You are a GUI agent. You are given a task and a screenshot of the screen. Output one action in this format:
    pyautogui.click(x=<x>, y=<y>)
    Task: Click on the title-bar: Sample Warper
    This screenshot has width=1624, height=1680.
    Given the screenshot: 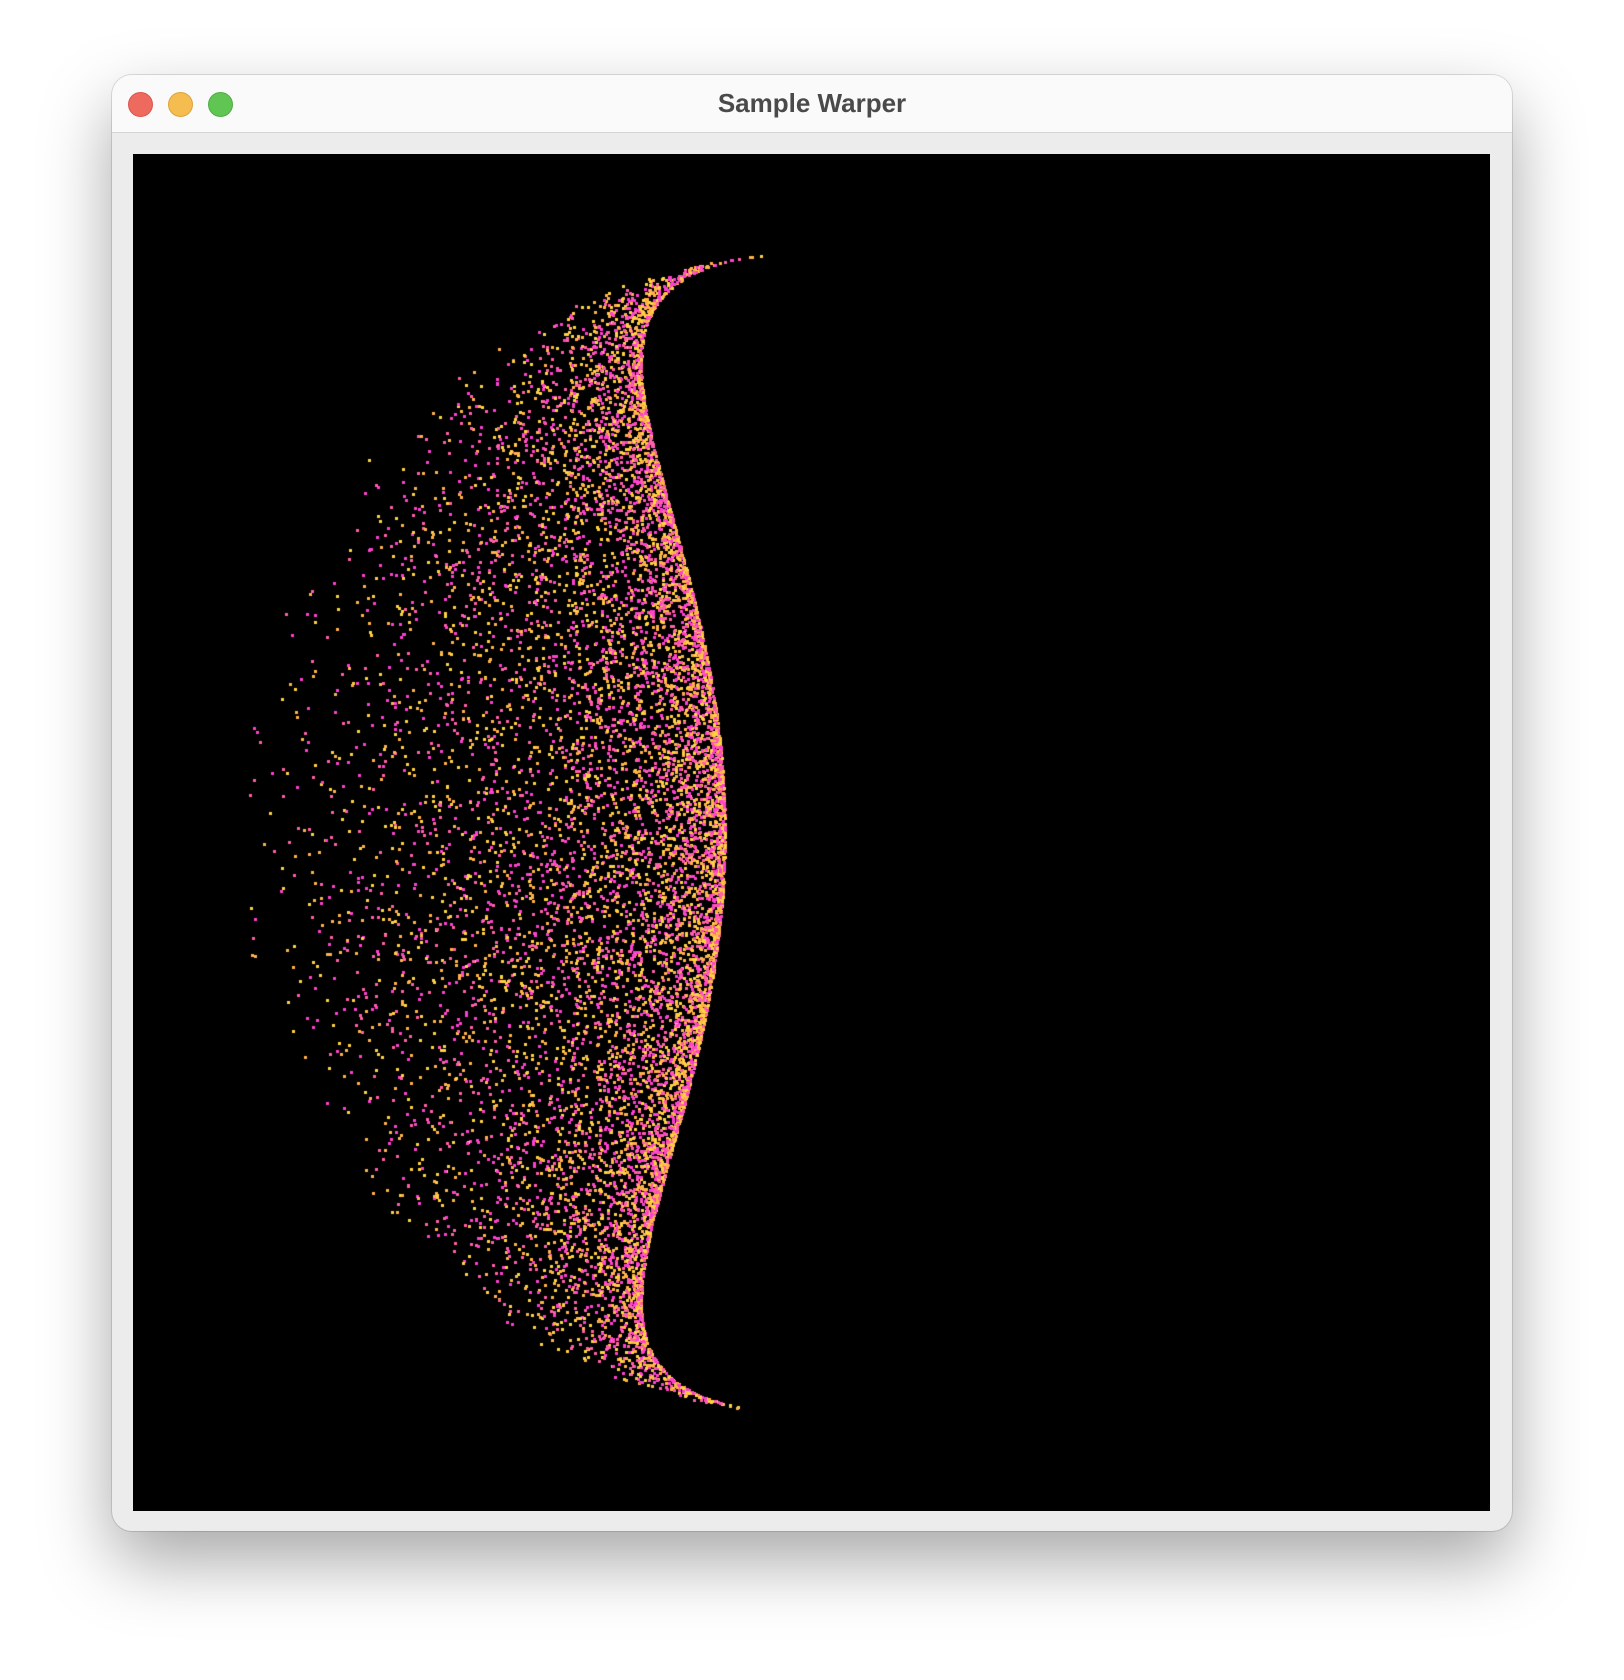 What is the action you would take?
    pyautogui.click(x=812, y=104)
    